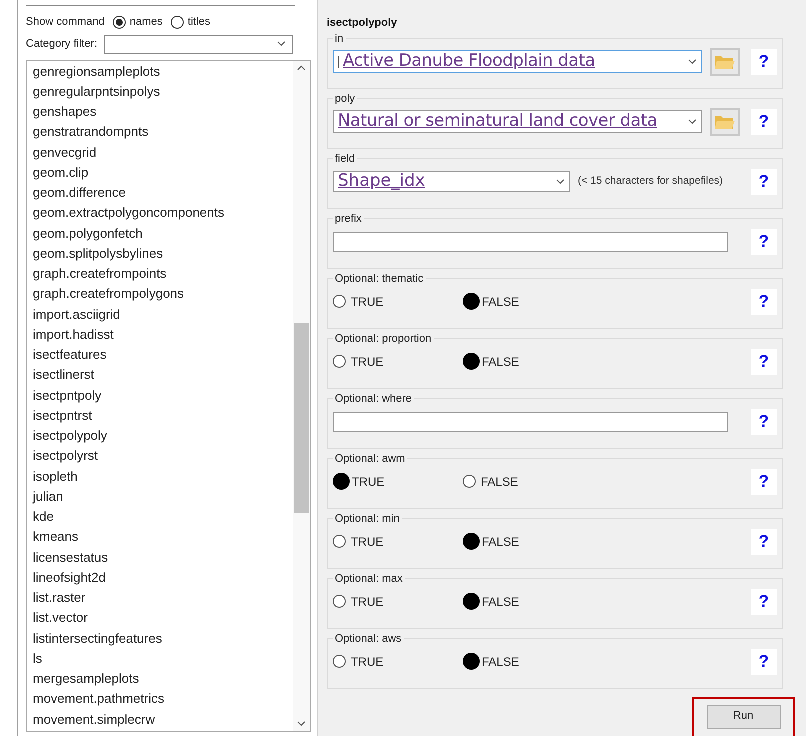 The image size is (806, 736). I want to click on command-item: geom.clip, so click(163, 172).